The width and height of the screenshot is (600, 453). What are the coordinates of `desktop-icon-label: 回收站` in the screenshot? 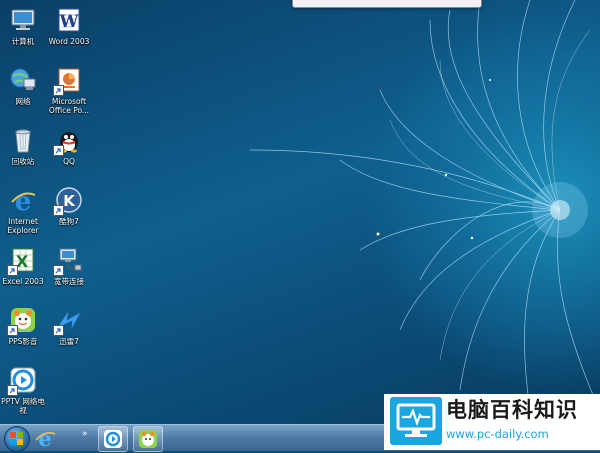 It's located at (23, 161).